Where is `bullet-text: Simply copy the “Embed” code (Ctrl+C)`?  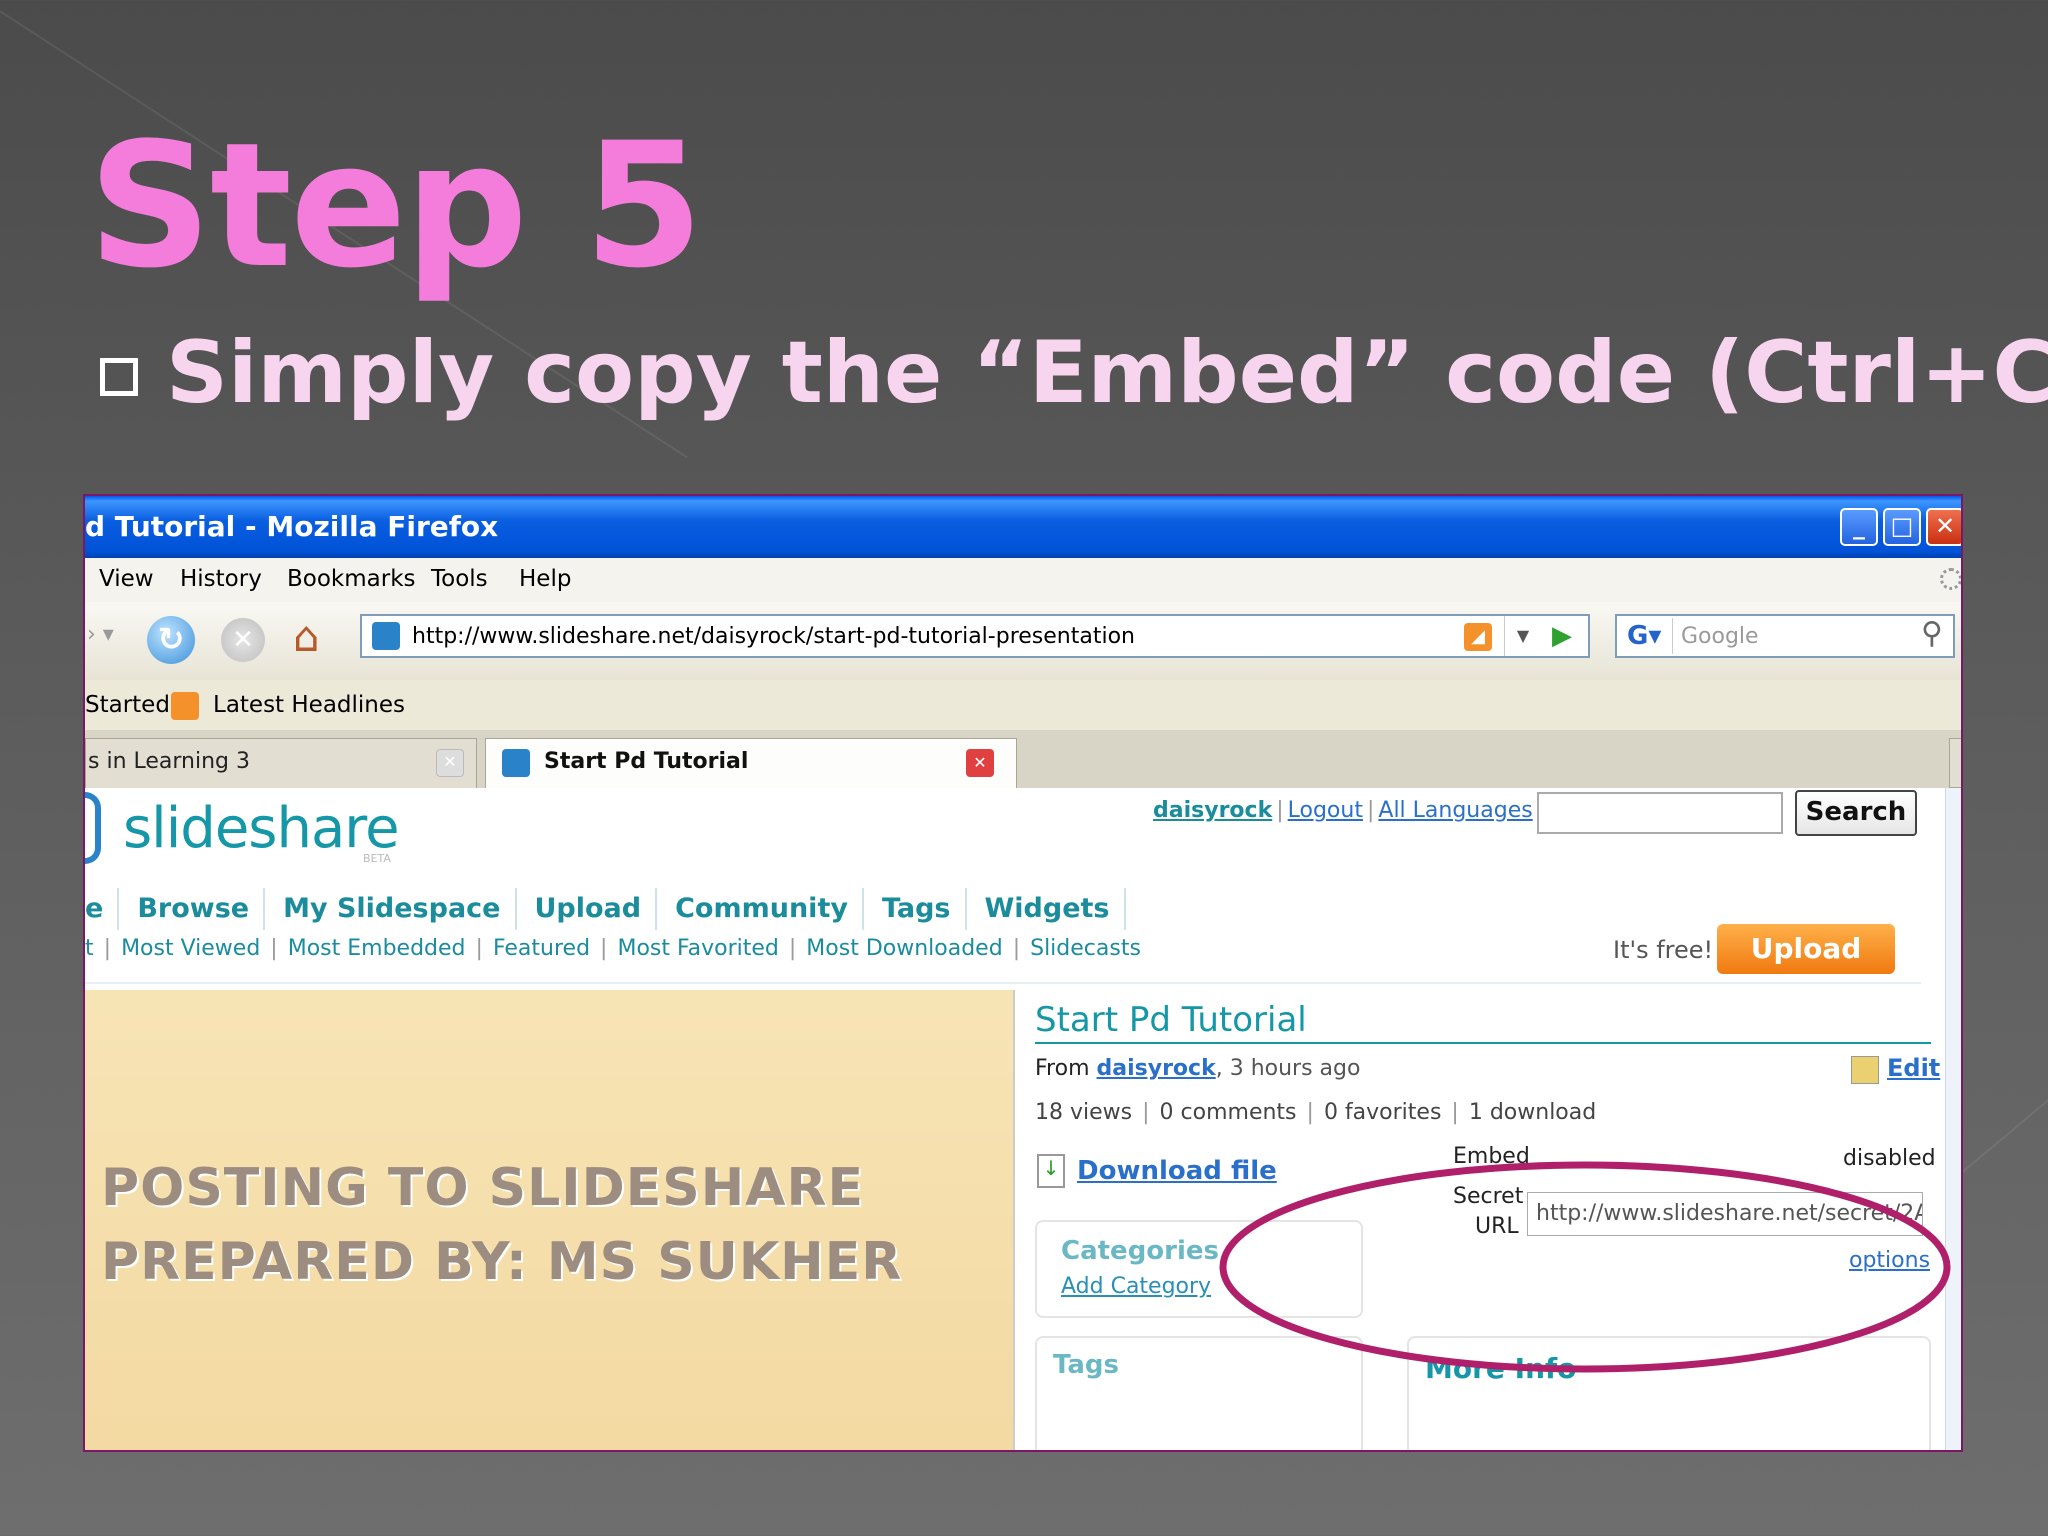
bullet-text: Simply copy the “Embed” code (Ctrl+C) is located at coordinates (1107, 373).